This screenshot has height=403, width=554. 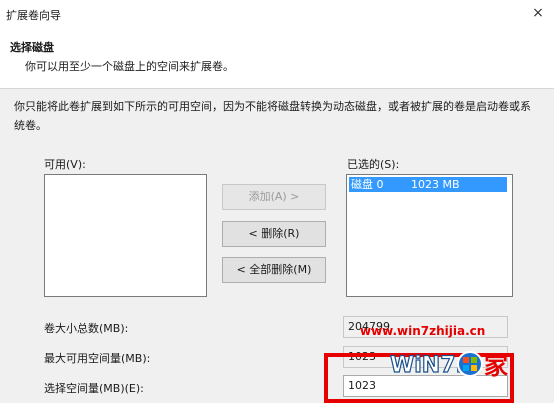 What do you see at coordinates (274, 234) in the screenshot?
I see `remove-button: < 删除(R)` at bounding box center [274, 234].